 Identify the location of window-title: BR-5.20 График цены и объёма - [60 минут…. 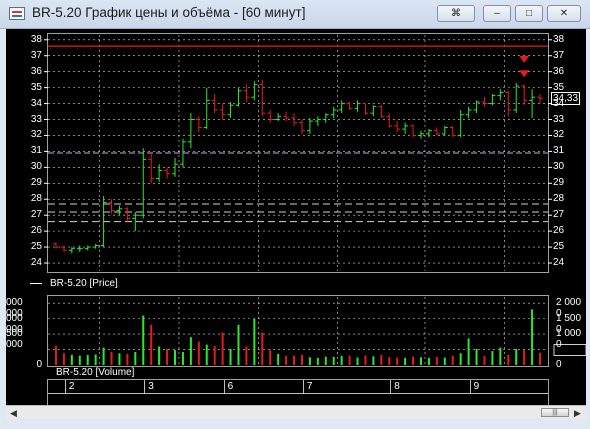
(169, 12).